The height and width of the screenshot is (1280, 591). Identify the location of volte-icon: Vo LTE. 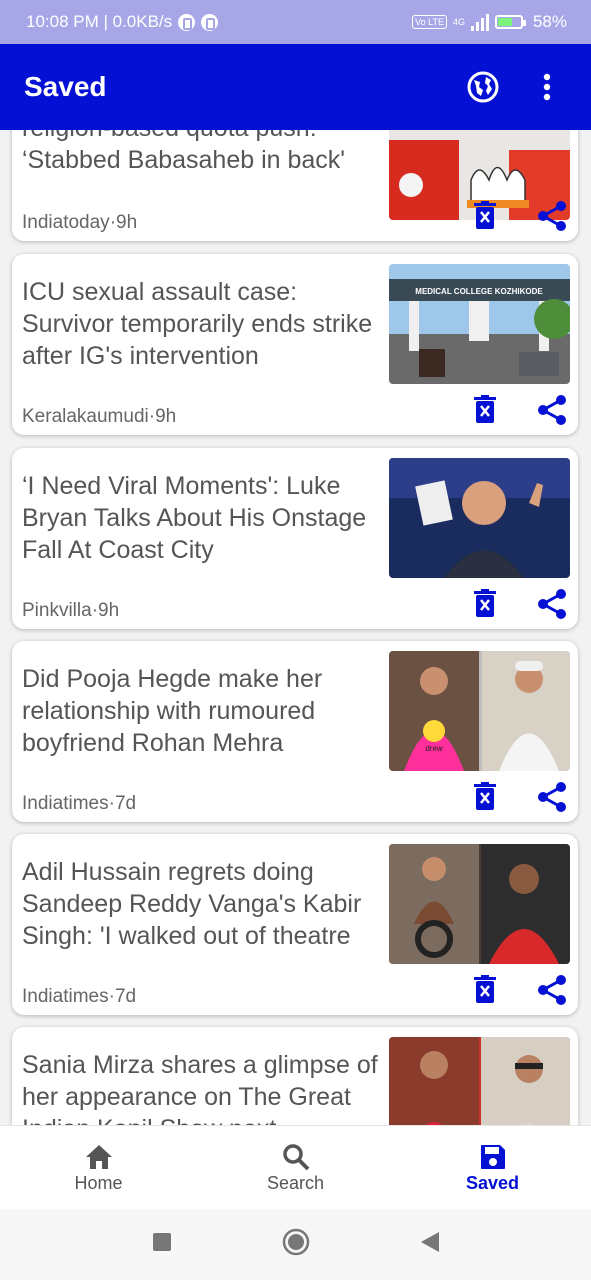
(429, 22).